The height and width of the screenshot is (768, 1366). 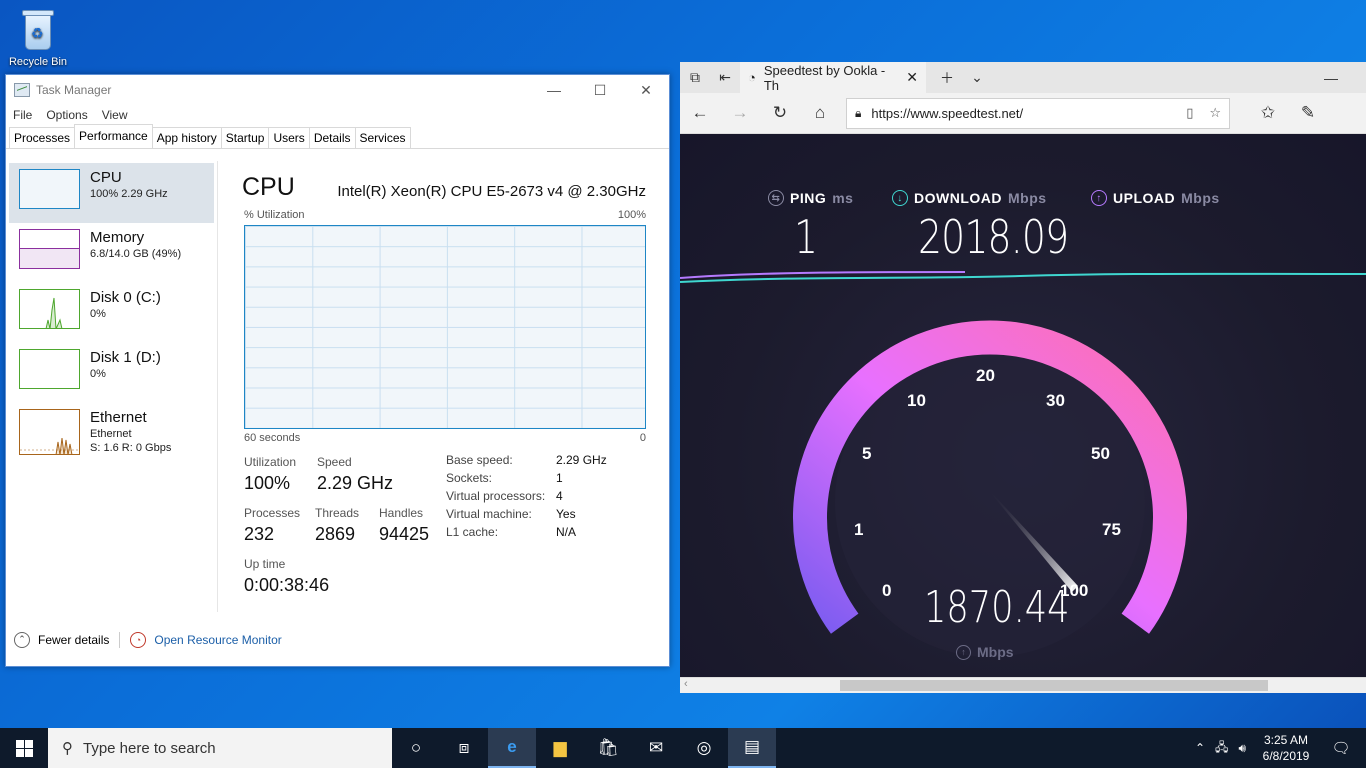 I want to click on search-placeholder: Type here to search, so click(x=149, y=748).